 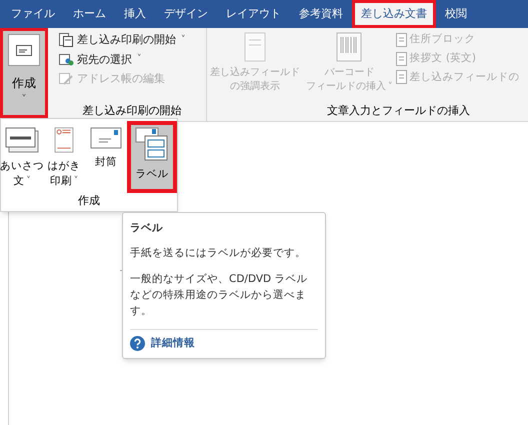 I want to click on ribbon-button: 差し込み印刷の開始 ˅, so click(x=132, y=40).